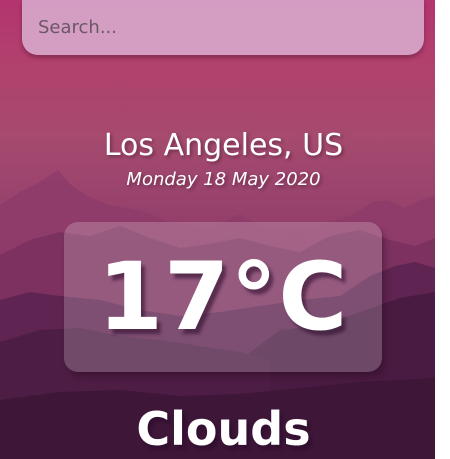 The width and height of the screenshot is (450, 459). Describe the element at coordinates (223, 145) in the screenshot. I see `location-title: Los Angeles, US` at that location.